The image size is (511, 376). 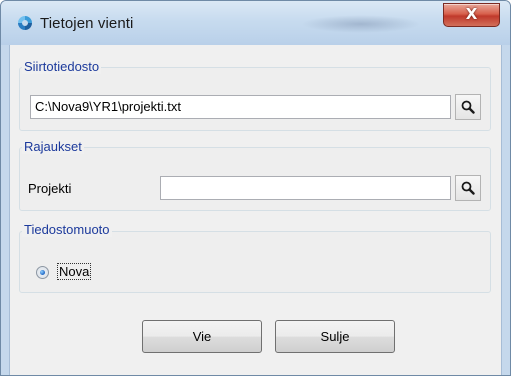 I want to click on nova-radio-button, so click(x=42, y=272).